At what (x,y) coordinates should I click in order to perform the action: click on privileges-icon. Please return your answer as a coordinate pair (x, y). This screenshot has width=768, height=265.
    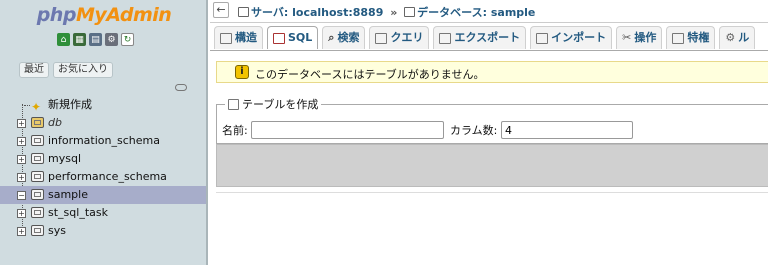
    Looking at the image, I should click on (678, 38).